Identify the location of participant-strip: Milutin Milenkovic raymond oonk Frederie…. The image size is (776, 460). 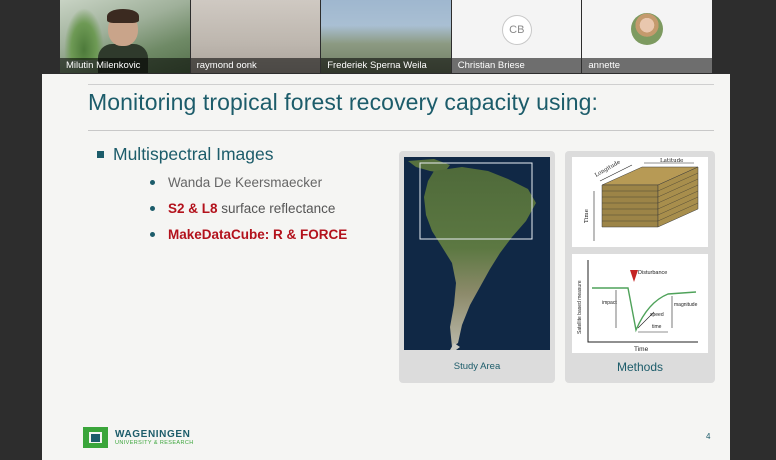
(386, 36).